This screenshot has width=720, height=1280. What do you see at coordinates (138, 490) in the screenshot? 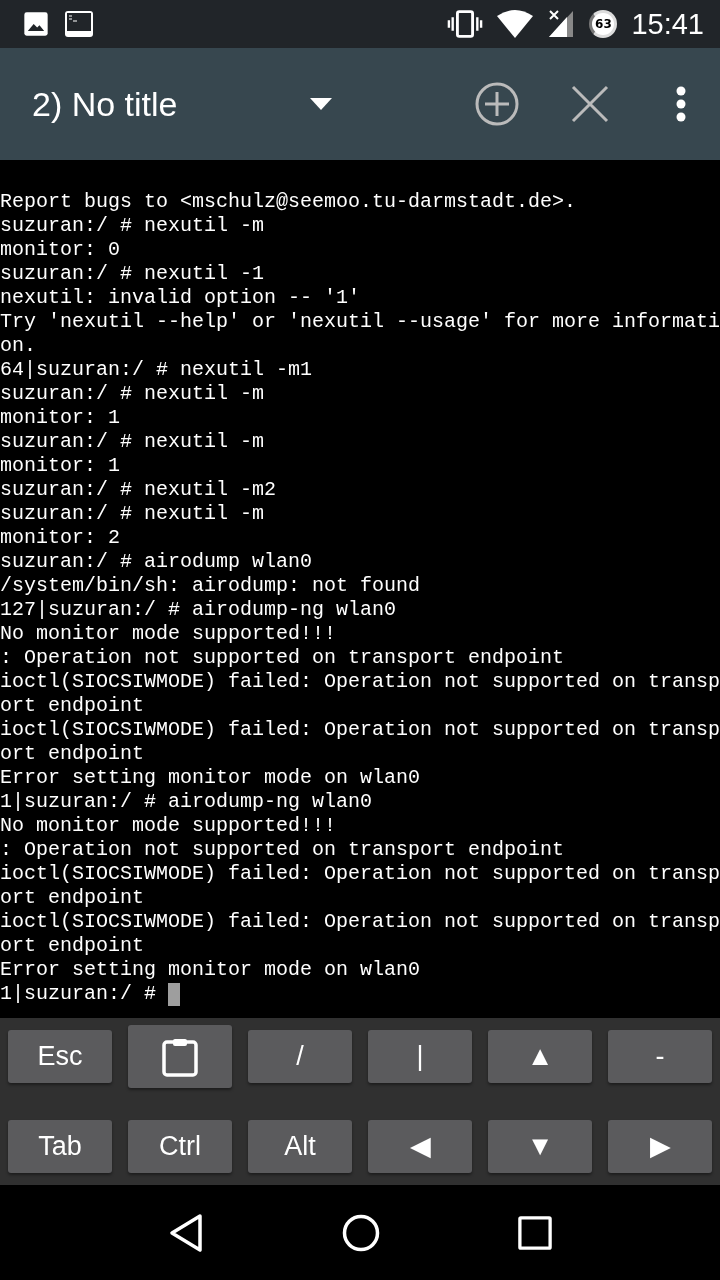
I see `terminal-line: suzuran:/ # nexutil -m2` at bounding box center [138, 490].